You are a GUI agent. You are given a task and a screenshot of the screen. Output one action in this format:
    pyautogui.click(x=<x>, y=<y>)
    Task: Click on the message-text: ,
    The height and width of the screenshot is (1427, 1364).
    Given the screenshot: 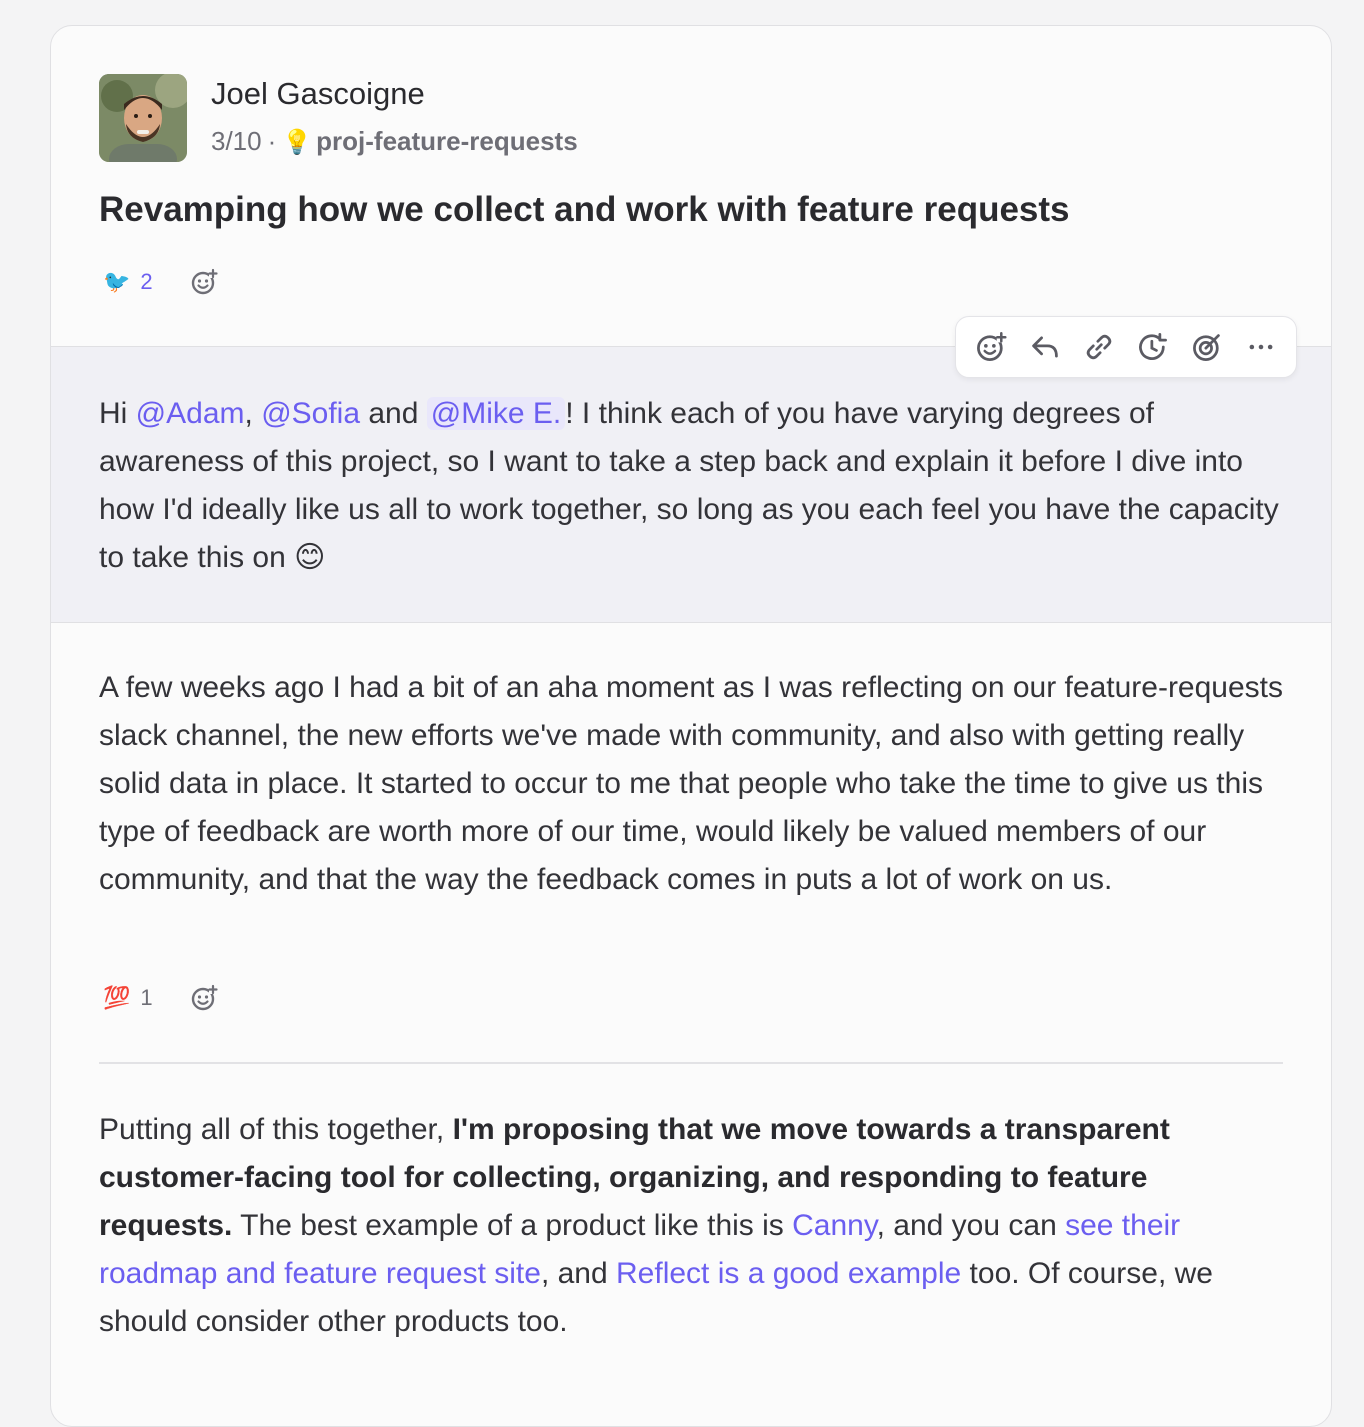 What is the action you would take?
    pyautogui.click(x=248, y=413)
    